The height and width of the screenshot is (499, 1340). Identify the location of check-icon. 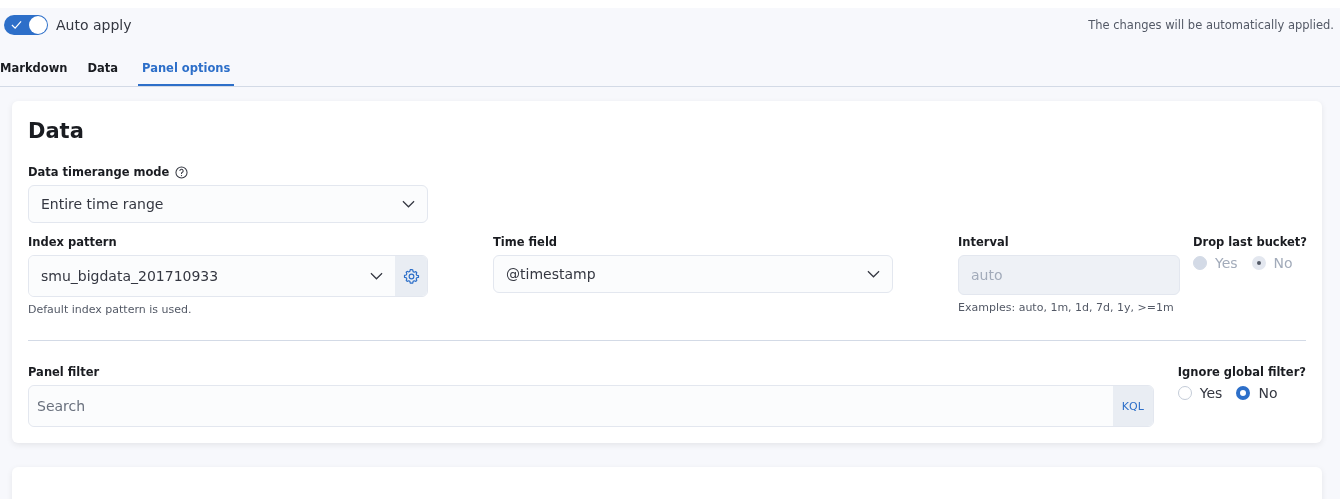
(16, 25).